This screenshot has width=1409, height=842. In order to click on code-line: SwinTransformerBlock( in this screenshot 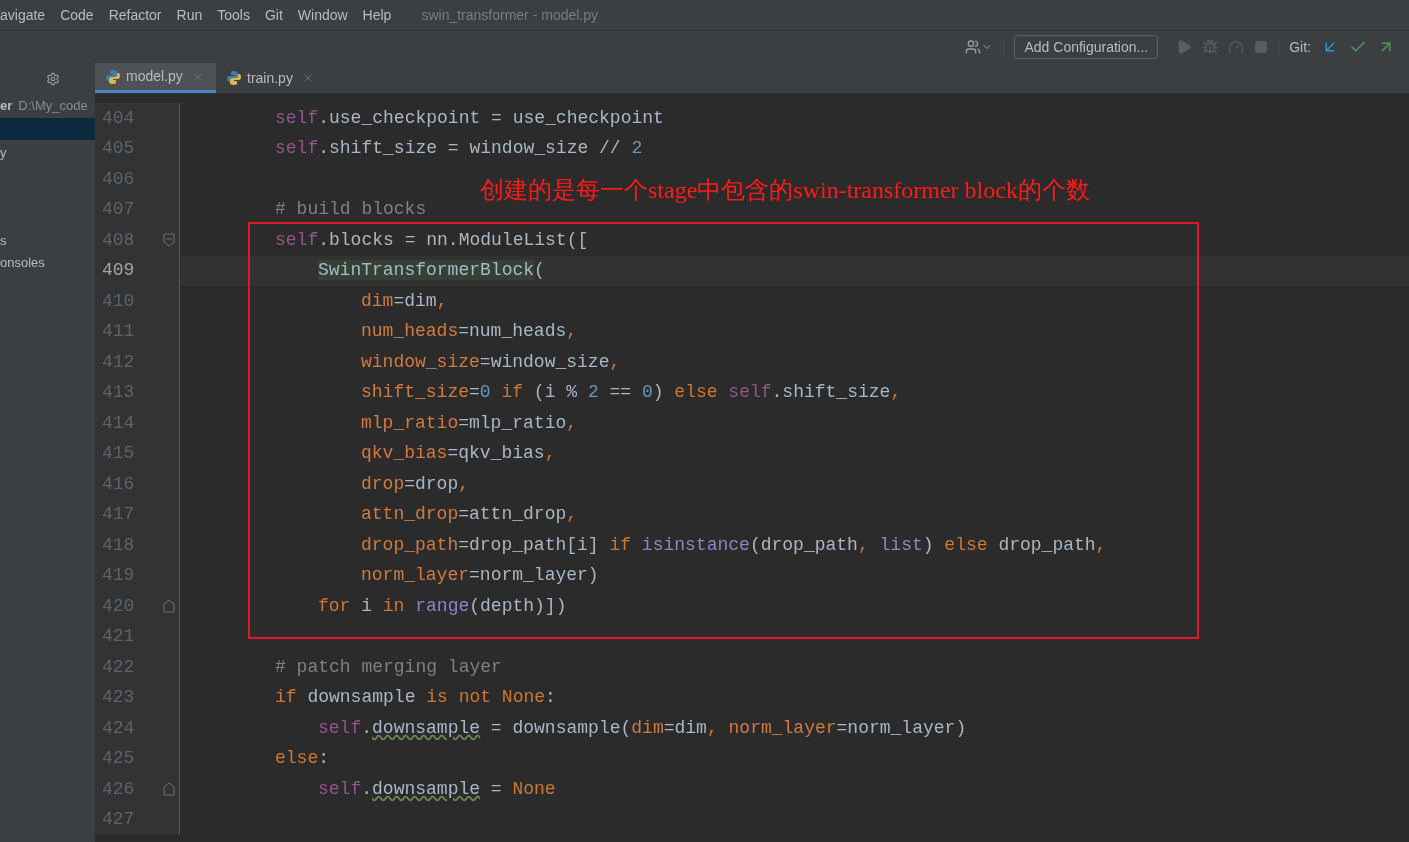, I will do `click(431, 271)`.